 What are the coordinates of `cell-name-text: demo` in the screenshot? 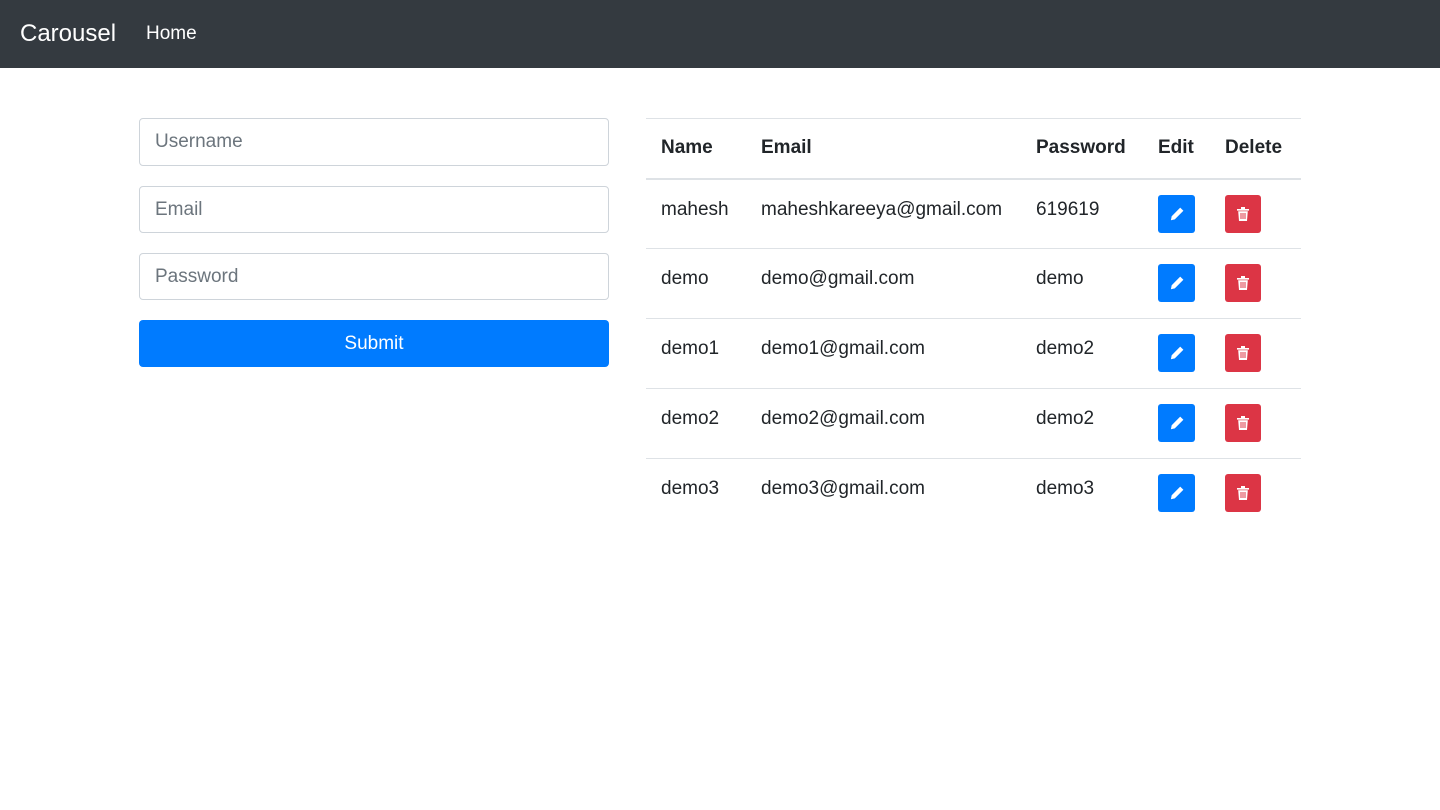 It's located at (685, 278).